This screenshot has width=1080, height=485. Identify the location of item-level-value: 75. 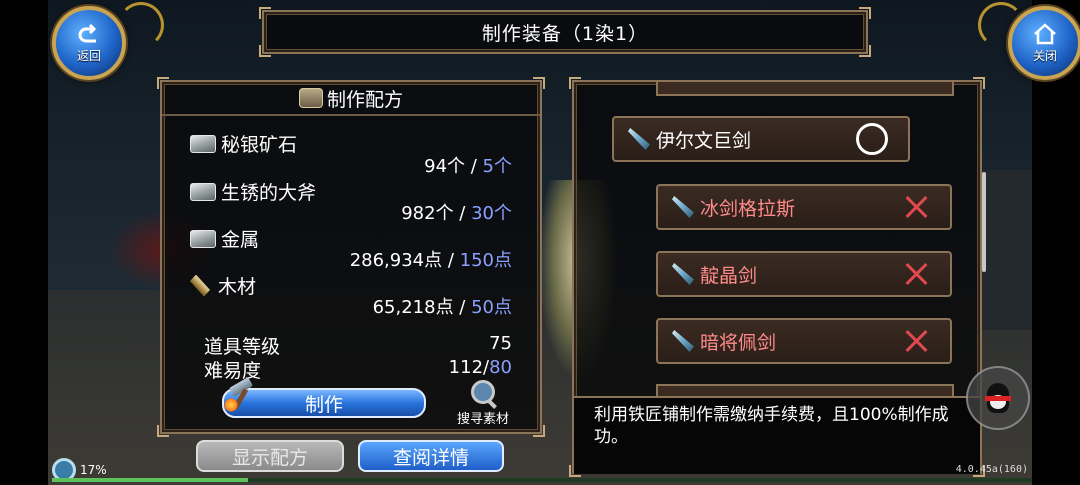
(500, 343).